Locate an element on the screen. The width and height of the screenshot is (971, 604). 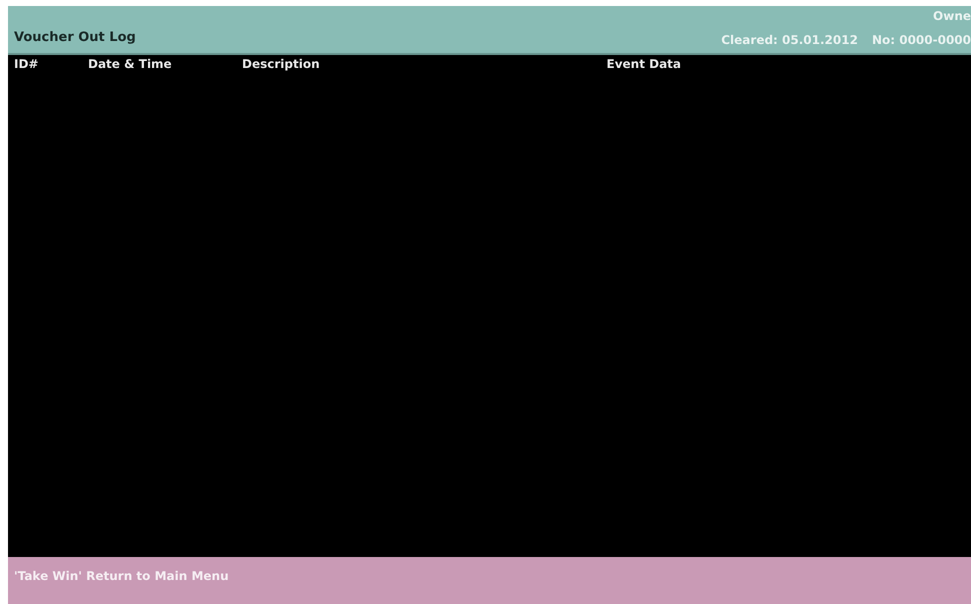
owner-label: Owne is located at coordinates (952, 16).